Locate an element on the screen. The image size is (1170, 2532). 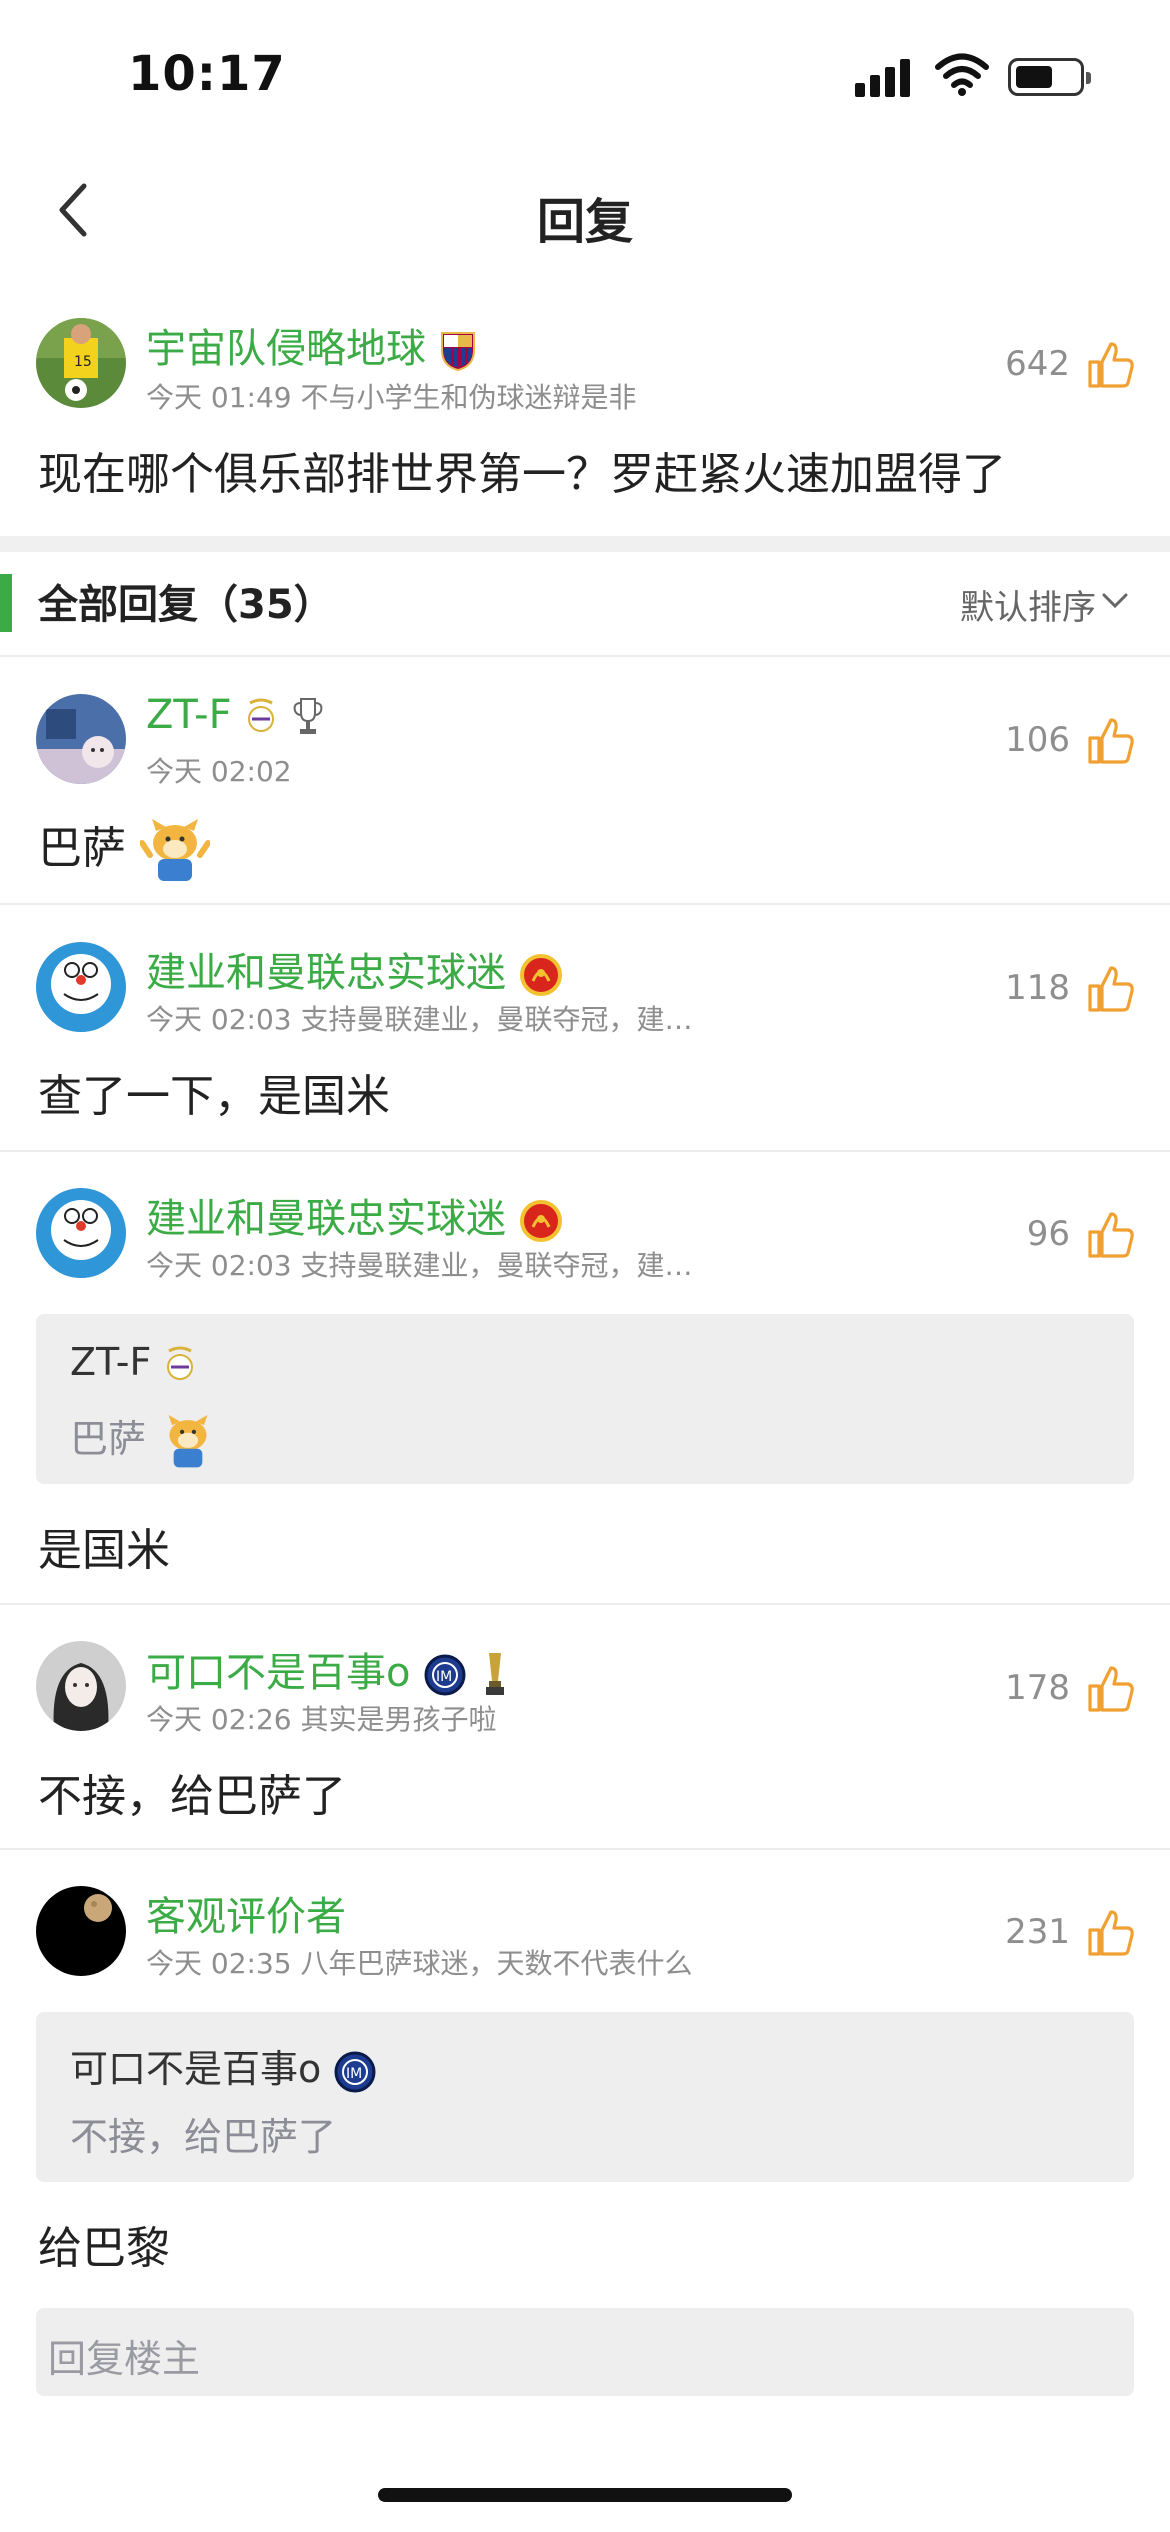
reply-text: 给巴黎 is located at coordinates (104, 2248).